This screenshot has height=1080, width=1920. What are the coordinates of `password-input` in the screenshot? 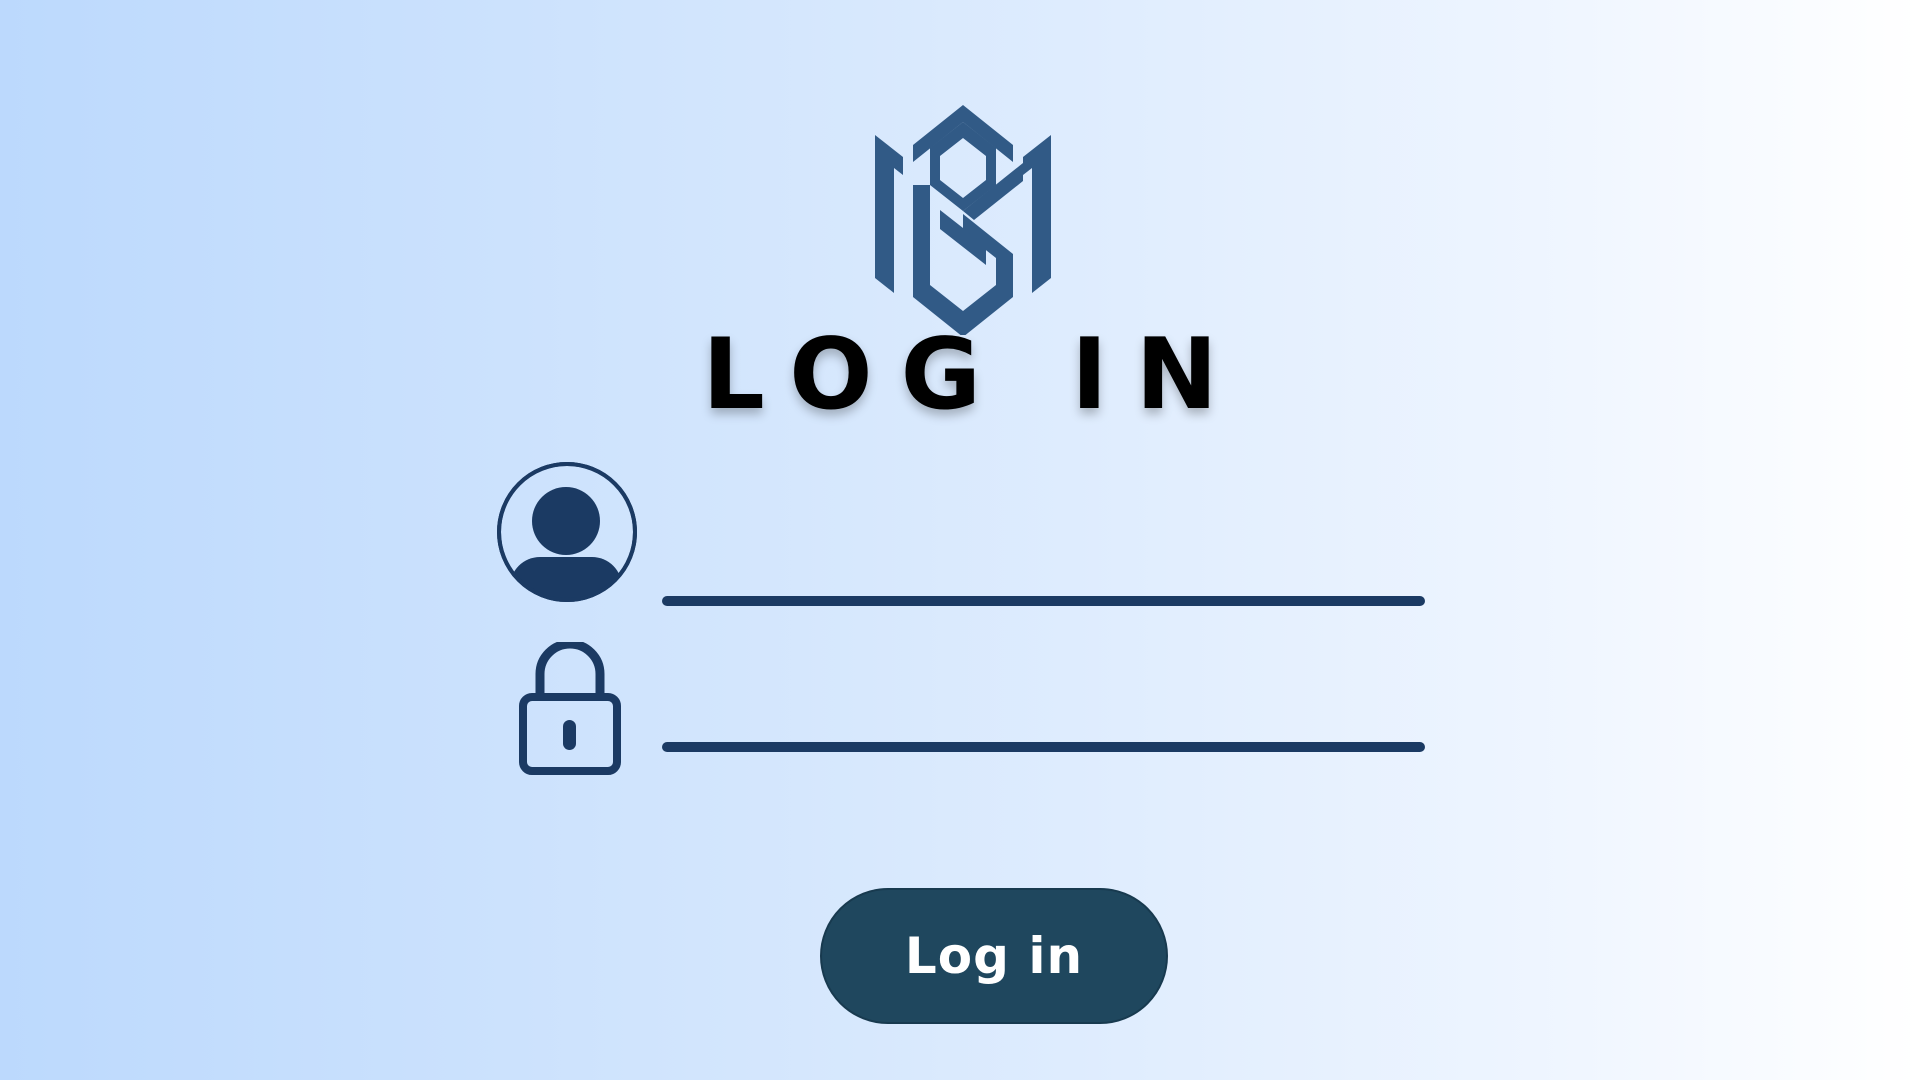 It's located at (1042, 717).